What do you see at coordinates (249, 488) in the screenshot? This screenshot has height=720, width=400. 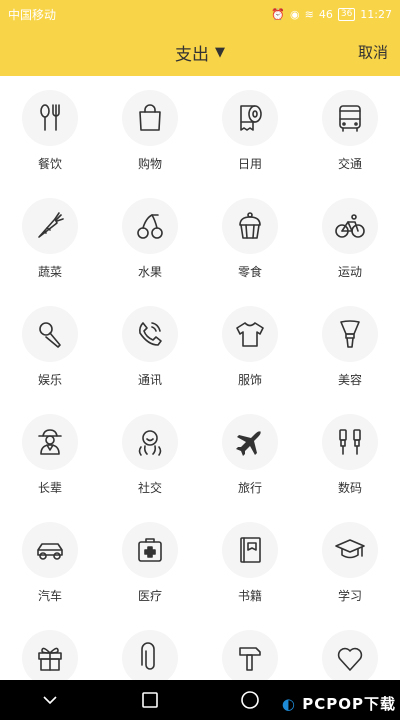 I see `category-label: 旅行` at bounding box center [249, 488].